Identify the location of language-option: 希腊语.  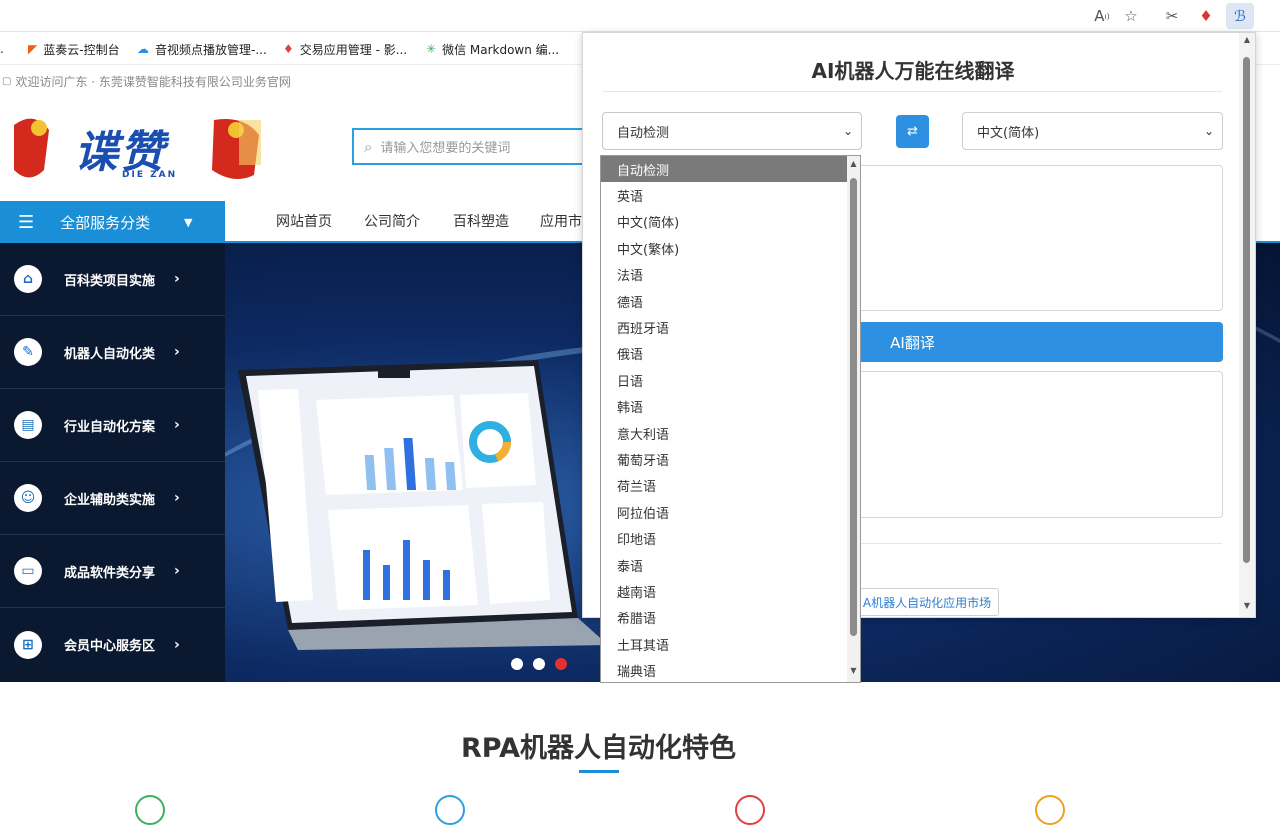
(724, 618).